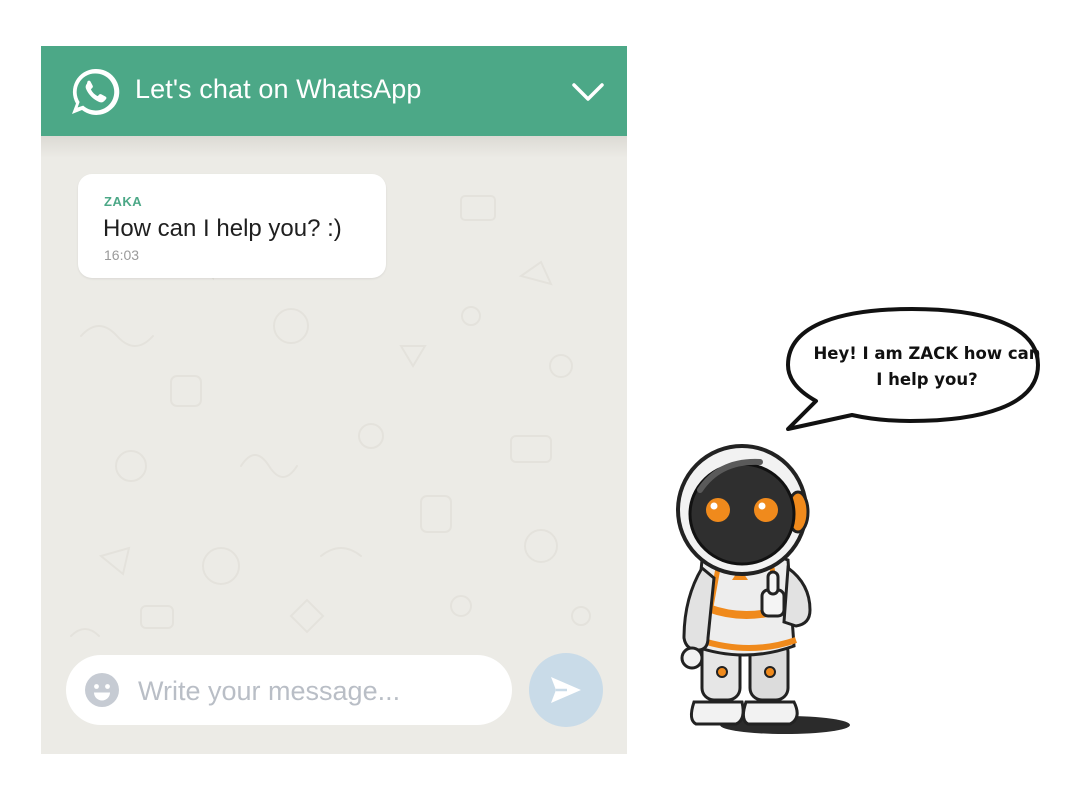 The width and height of the screenshot is (1080, 800). I want to click on chat-header: Let's chat on WhatsApp, so click(334, 91).